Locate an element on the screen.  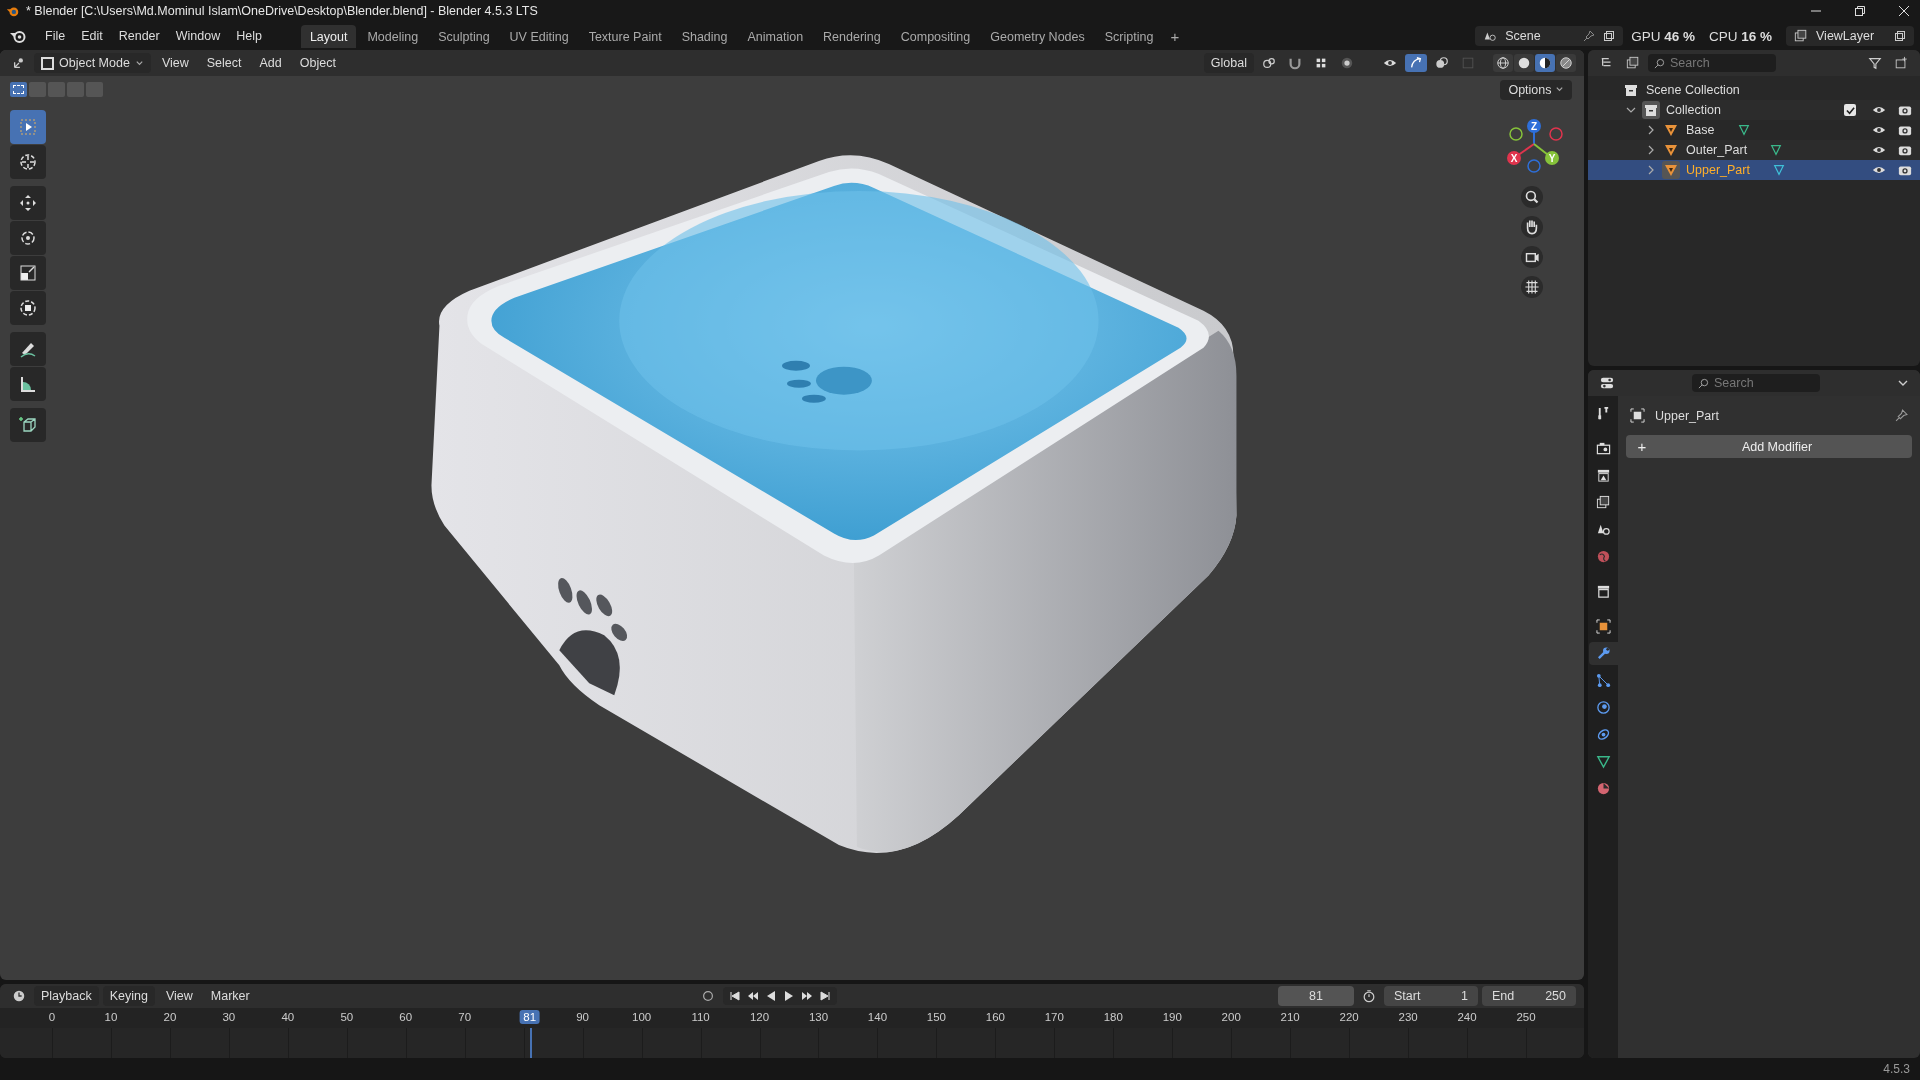
selection-mode-button is located at coordinates (18, 89).